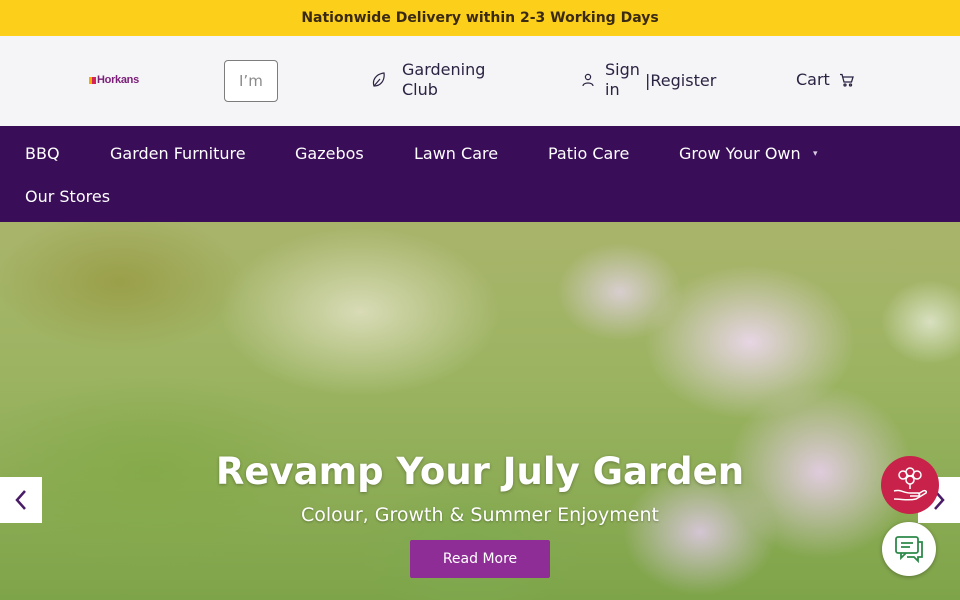 This screenshot has width=960, height=600. Describe the element at coordinates (846, 80) in the screenshot. I see `cart-icon` at that location.